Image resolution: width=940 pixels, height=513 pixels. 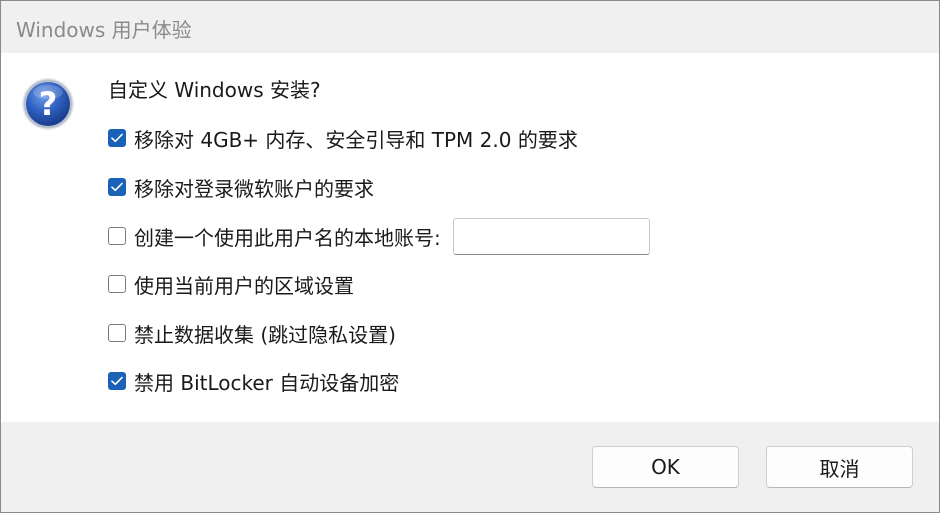 What do you see at coordinates (665, 467) in the screenshot?
I see `ok-button: OK` at bounding box center [665, 467].